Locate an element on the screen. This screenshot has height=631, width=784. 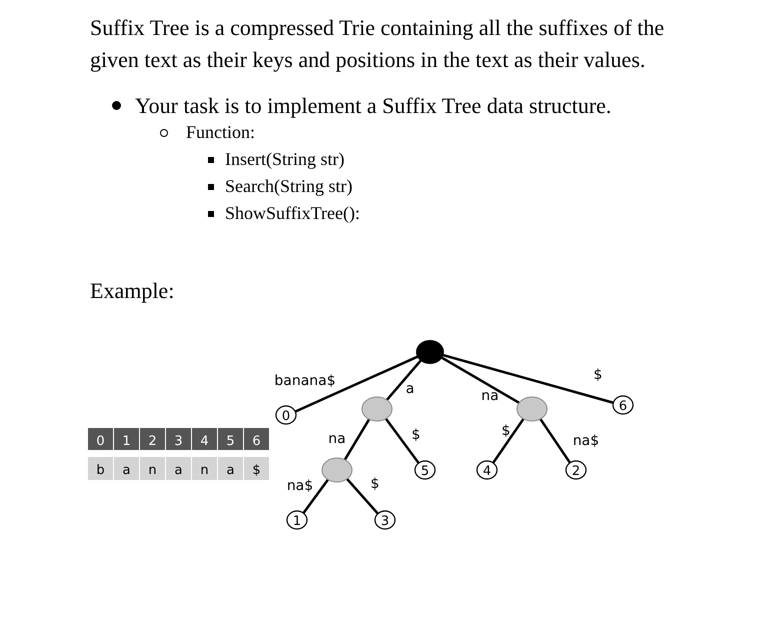
leaf-node: 4 is located at coordinates (487, 470).